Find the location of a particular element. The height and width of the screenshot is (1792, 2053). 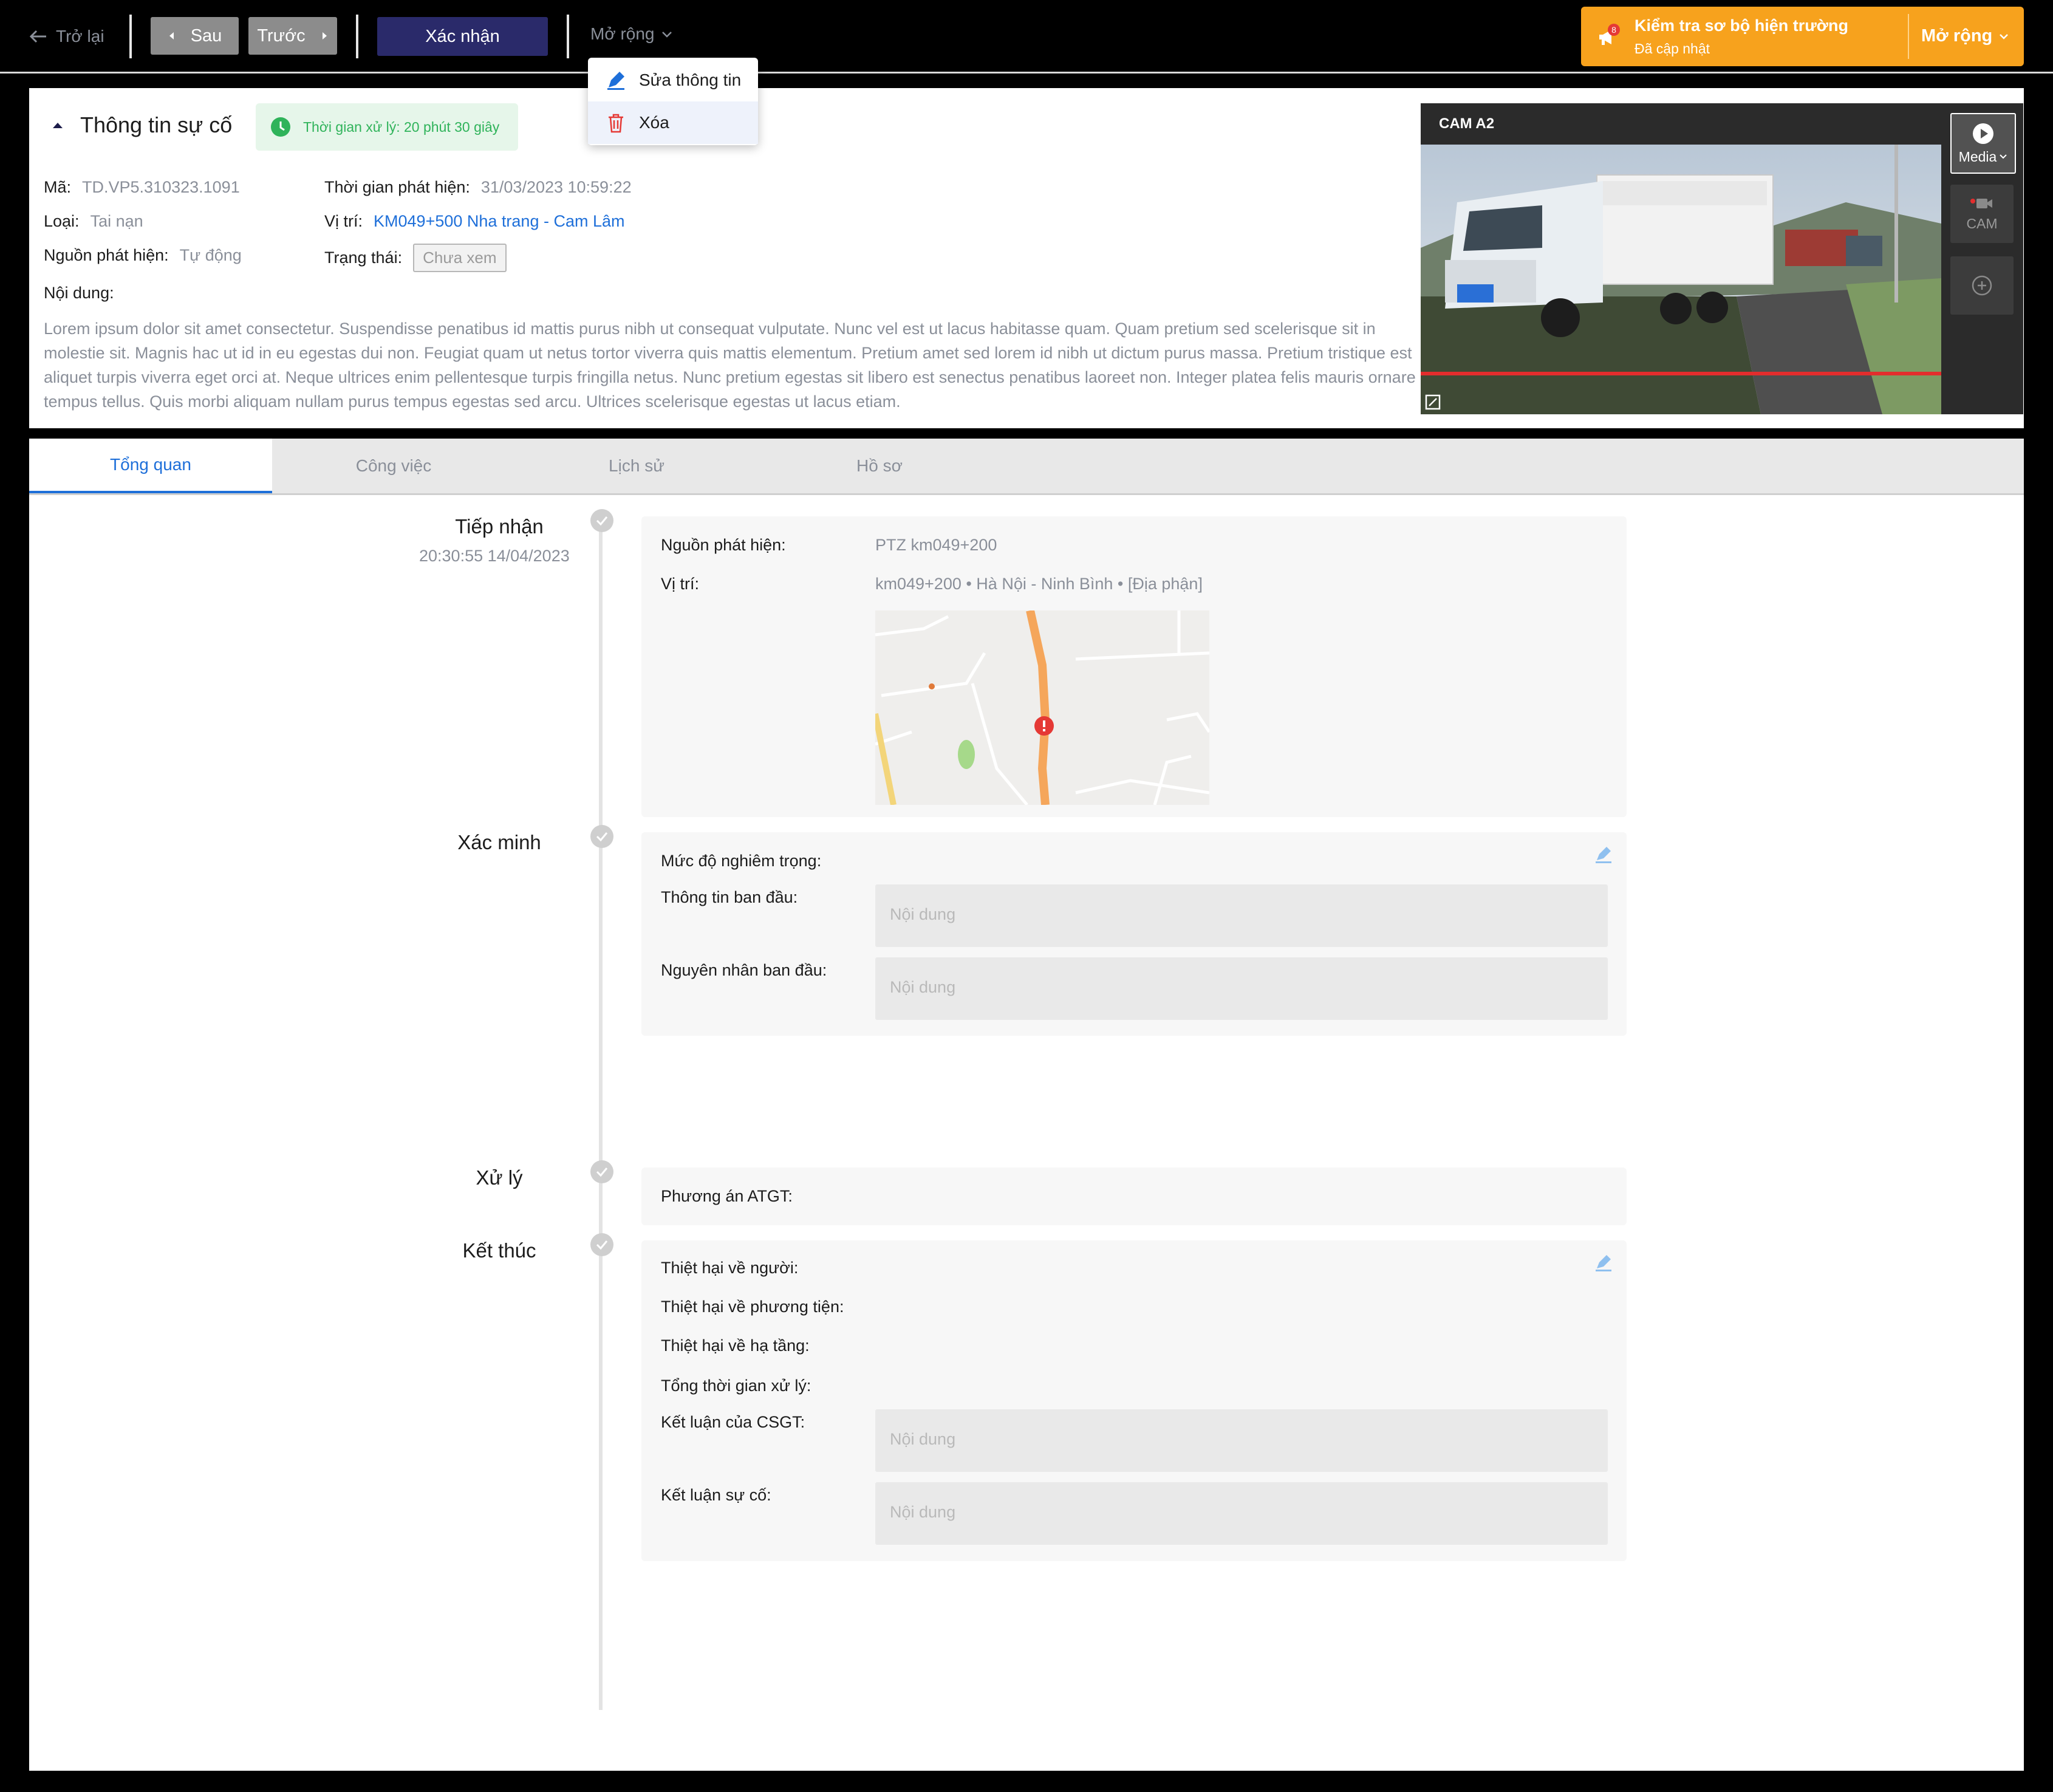

plan-label: Phương án ATGT: is located at coordinates (727, 1196).